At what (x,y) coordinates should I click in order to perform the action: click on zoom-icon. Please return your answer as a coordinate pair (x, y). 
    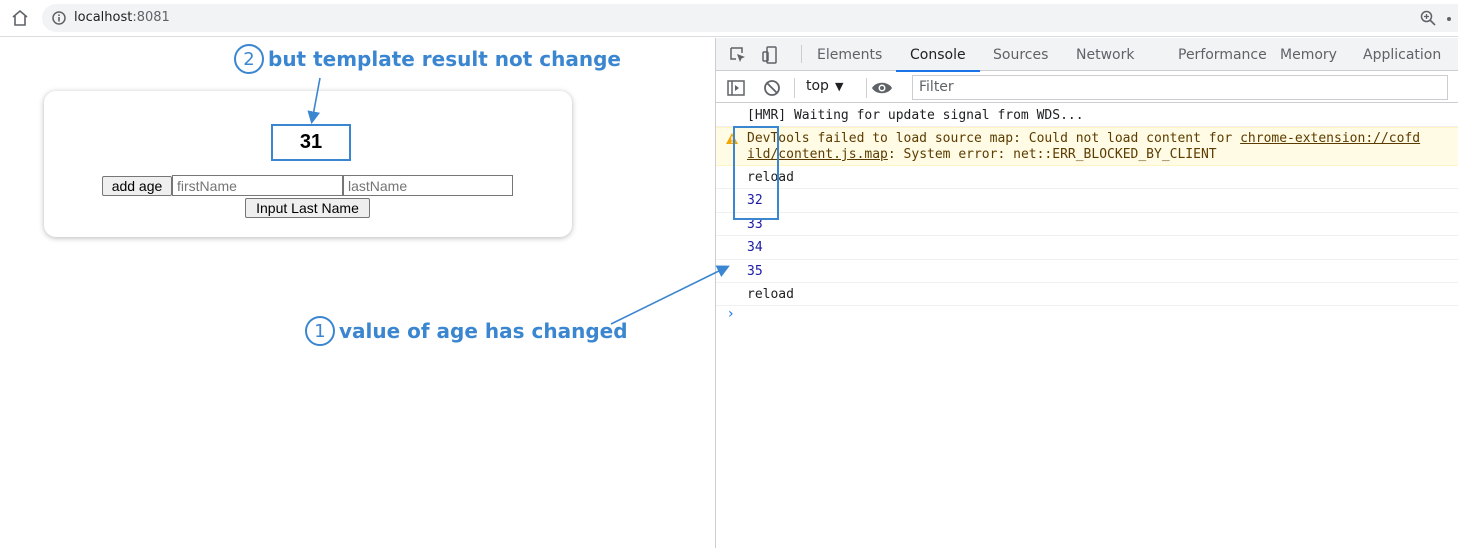
    Looking at the image, I should click on (1428, 18).